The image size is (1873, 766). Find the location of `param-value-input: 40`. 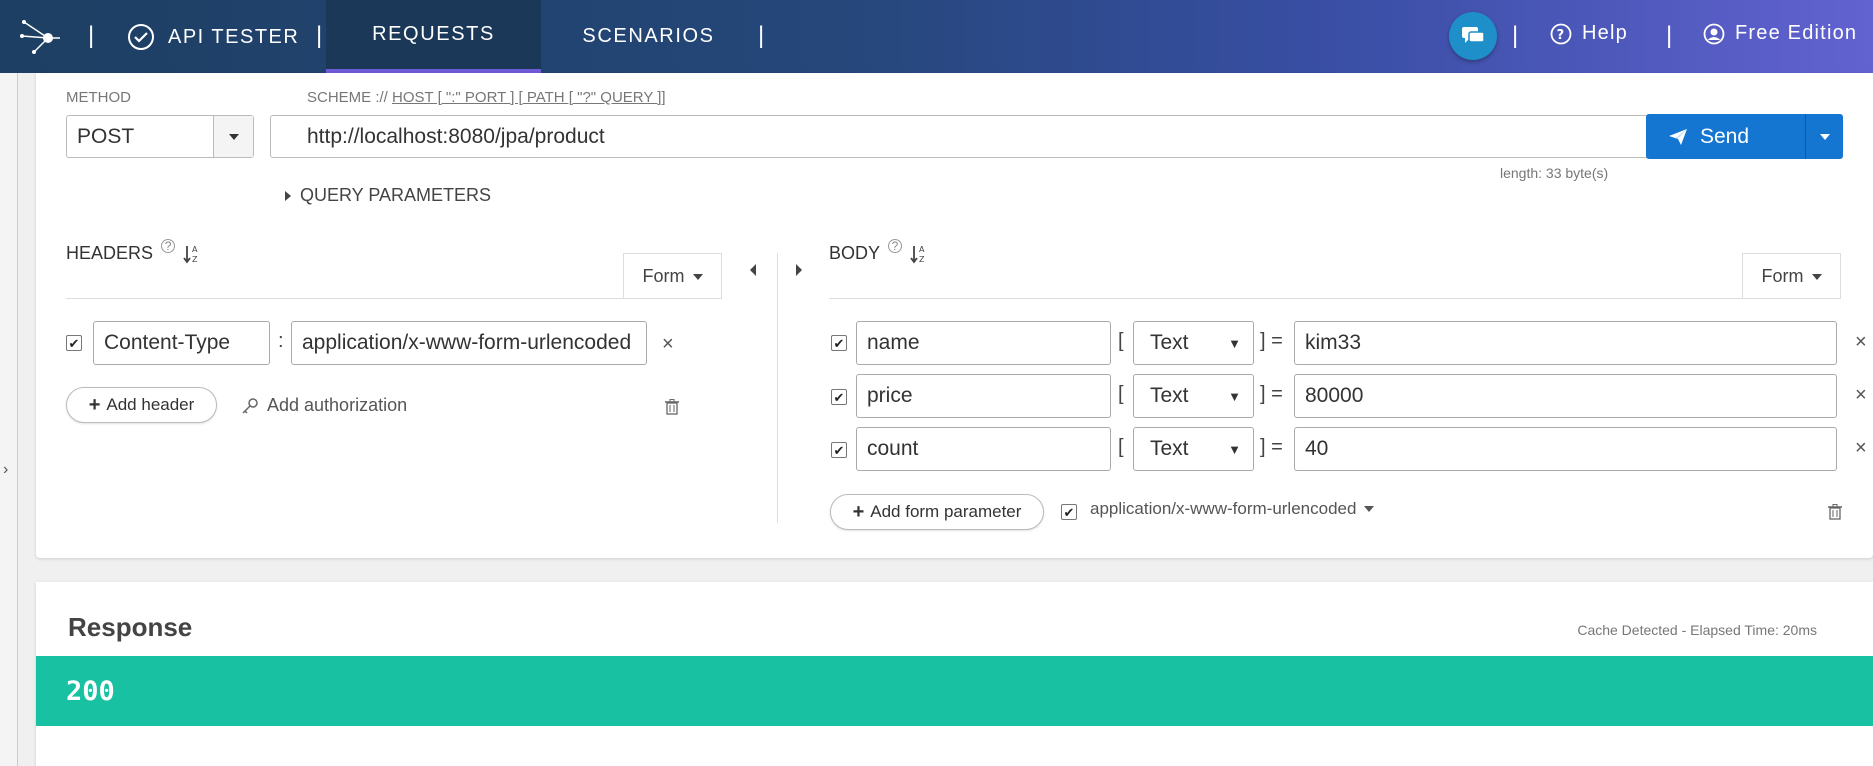

param-value-input: 40 is located at coordinates (1565, 449).